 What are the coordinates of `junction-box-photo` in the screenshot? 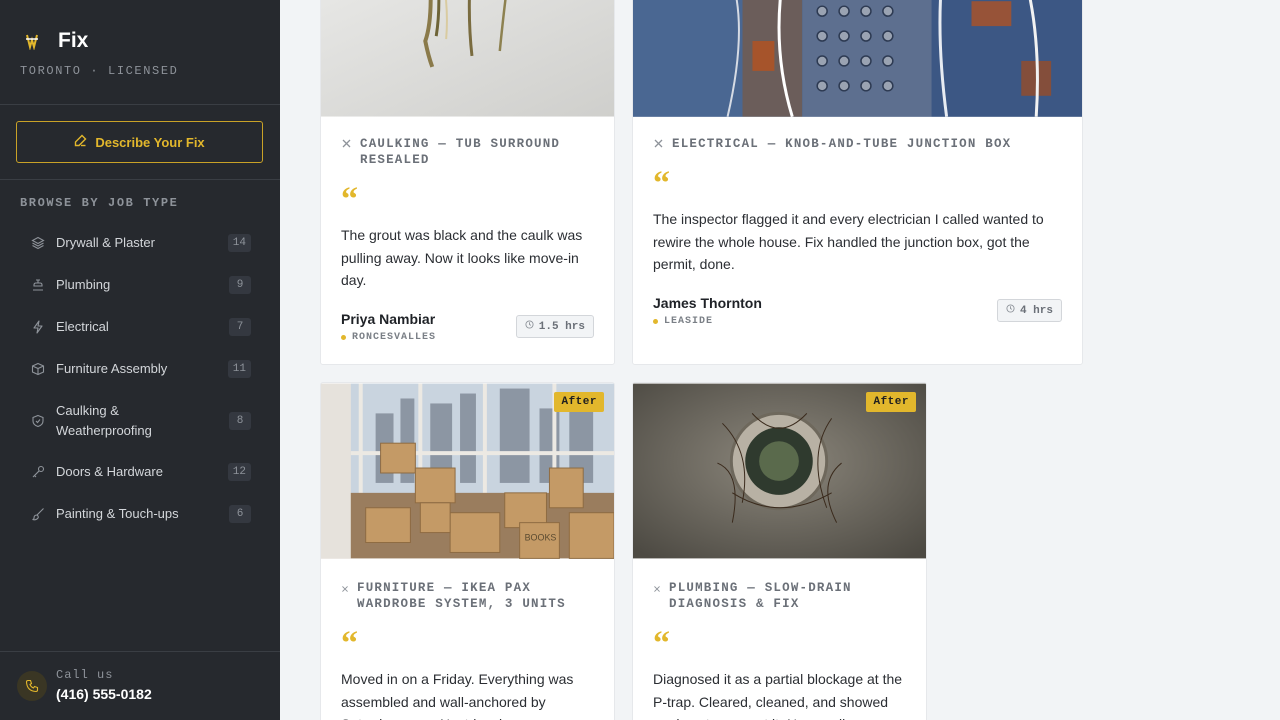 It's located at (857, 58).